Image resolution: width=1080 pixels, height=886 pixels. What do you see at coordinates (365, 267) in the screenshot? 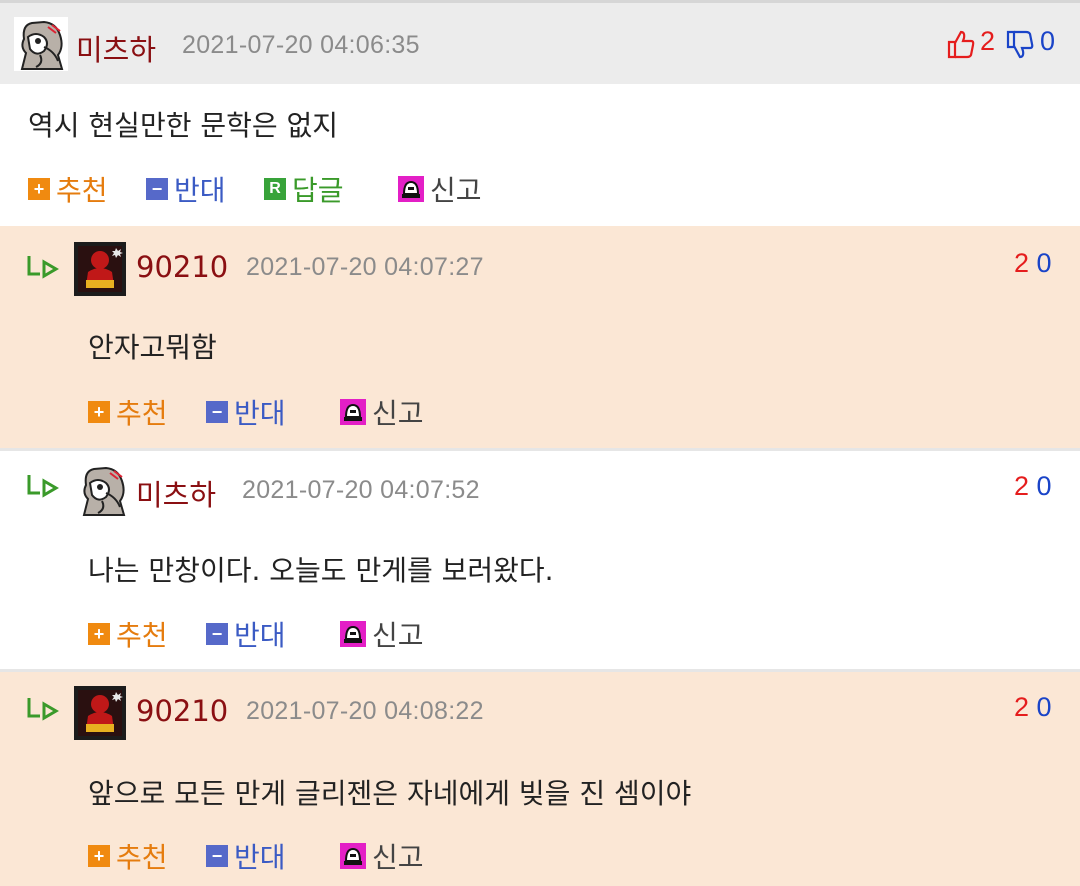
I see `reply-datetime: 2021-07-20 04:07:27` at bounding box center [365, 267].